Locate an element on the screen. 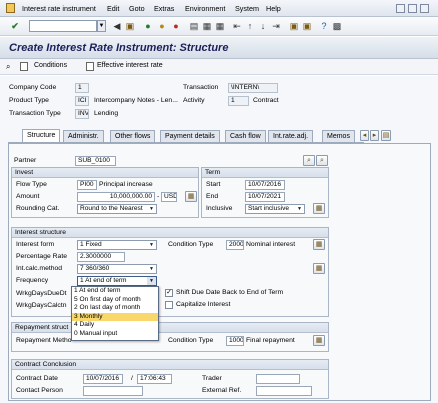  partner-field: SUB_0100 is located at coordinates (95, 161).